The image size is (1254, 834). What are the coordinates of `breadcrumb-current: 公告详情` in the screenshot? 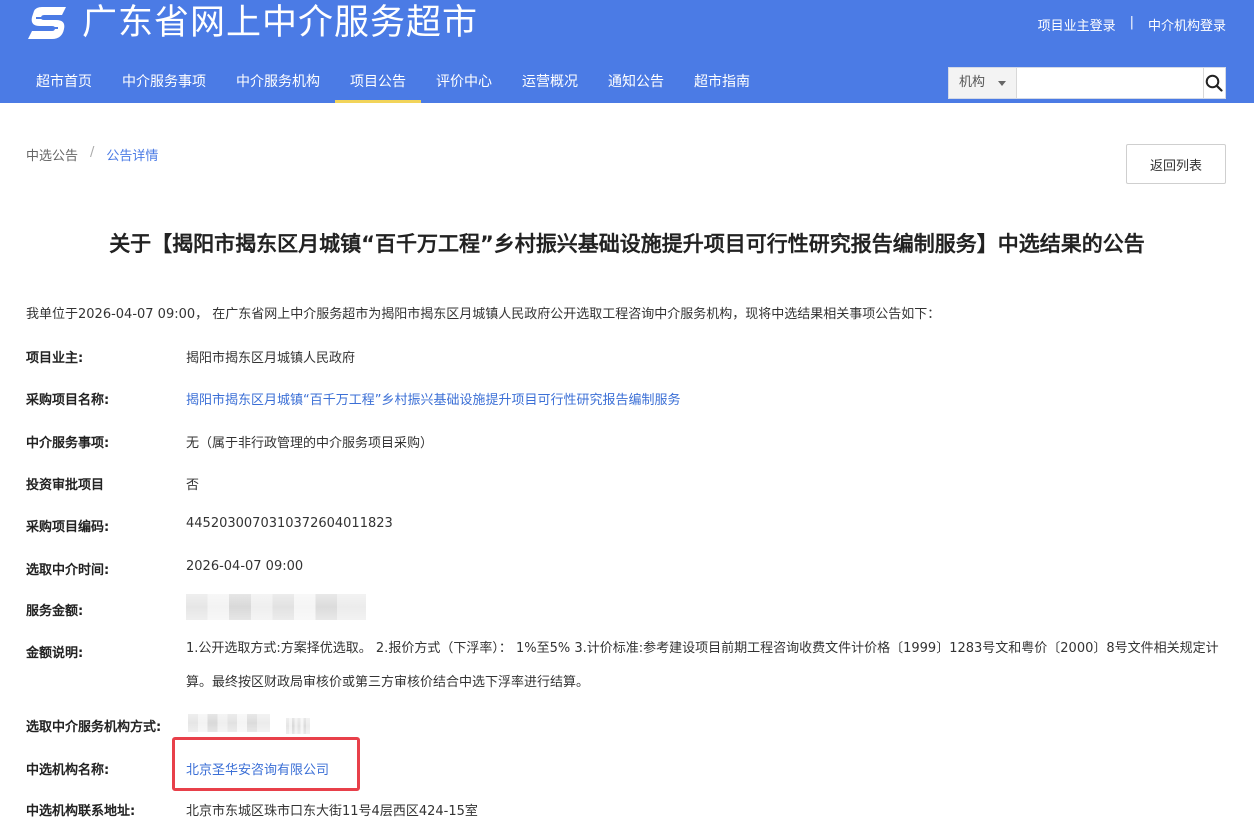 It's located at (132, 156).